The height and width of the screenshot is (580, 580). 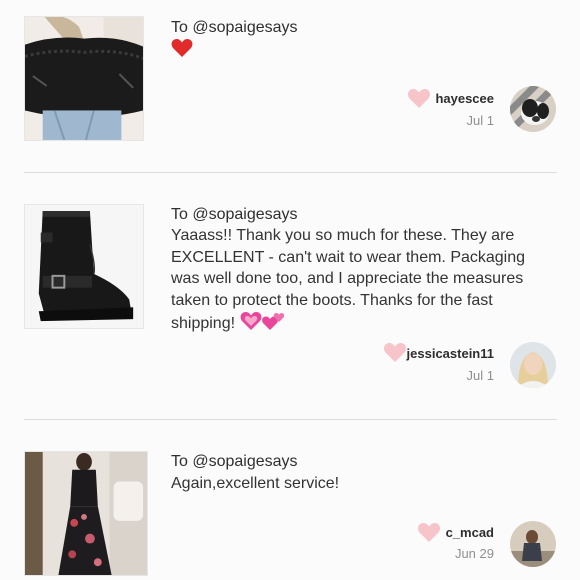 I want to click on reviewer-username: c_mcad, so click(x=470, y=532).